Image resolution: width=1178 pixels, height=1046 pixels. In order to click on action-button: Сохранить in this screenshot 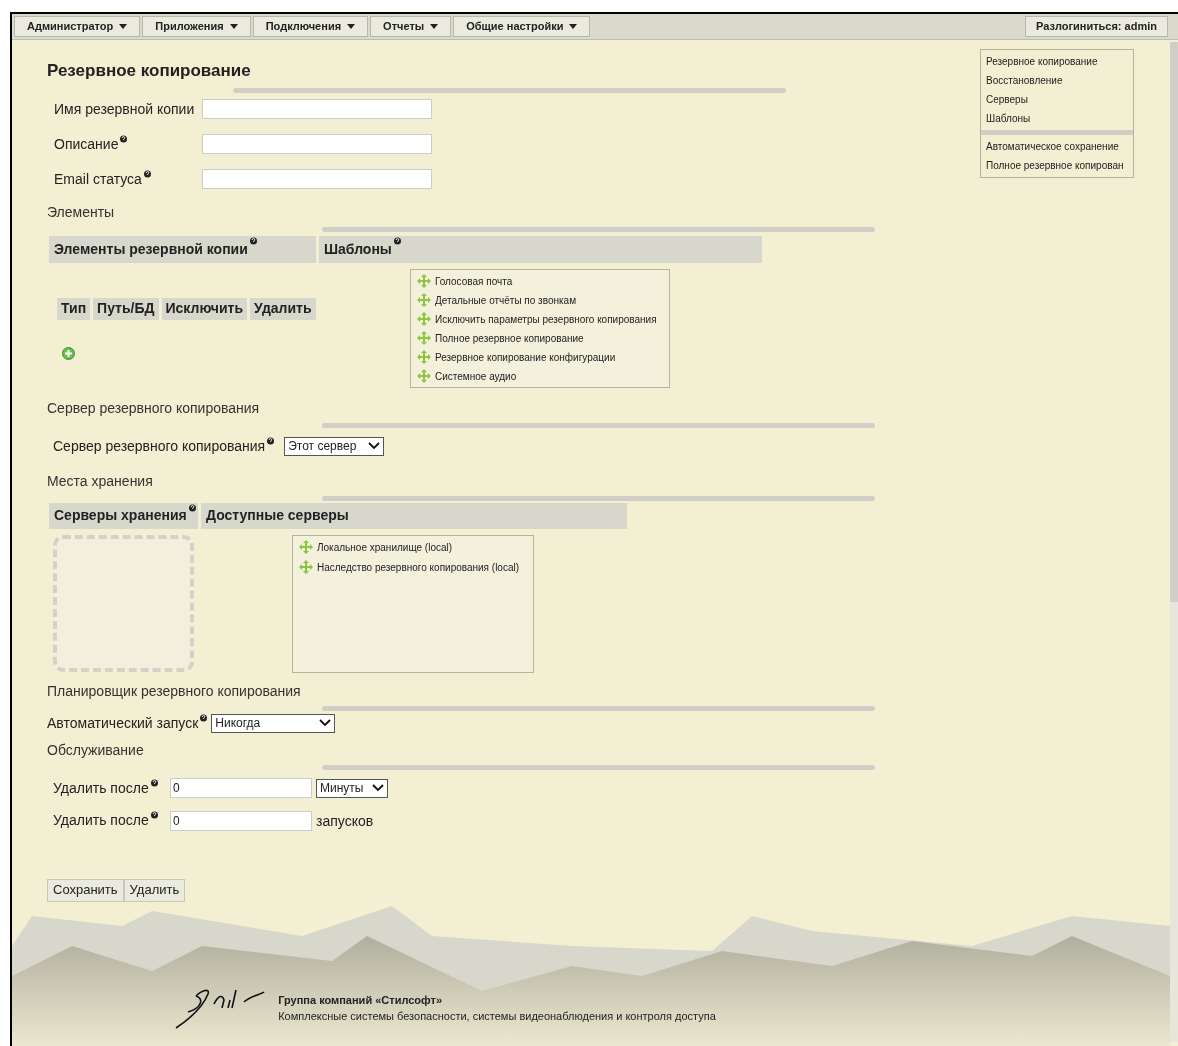, I will do `click(85, 890)`.